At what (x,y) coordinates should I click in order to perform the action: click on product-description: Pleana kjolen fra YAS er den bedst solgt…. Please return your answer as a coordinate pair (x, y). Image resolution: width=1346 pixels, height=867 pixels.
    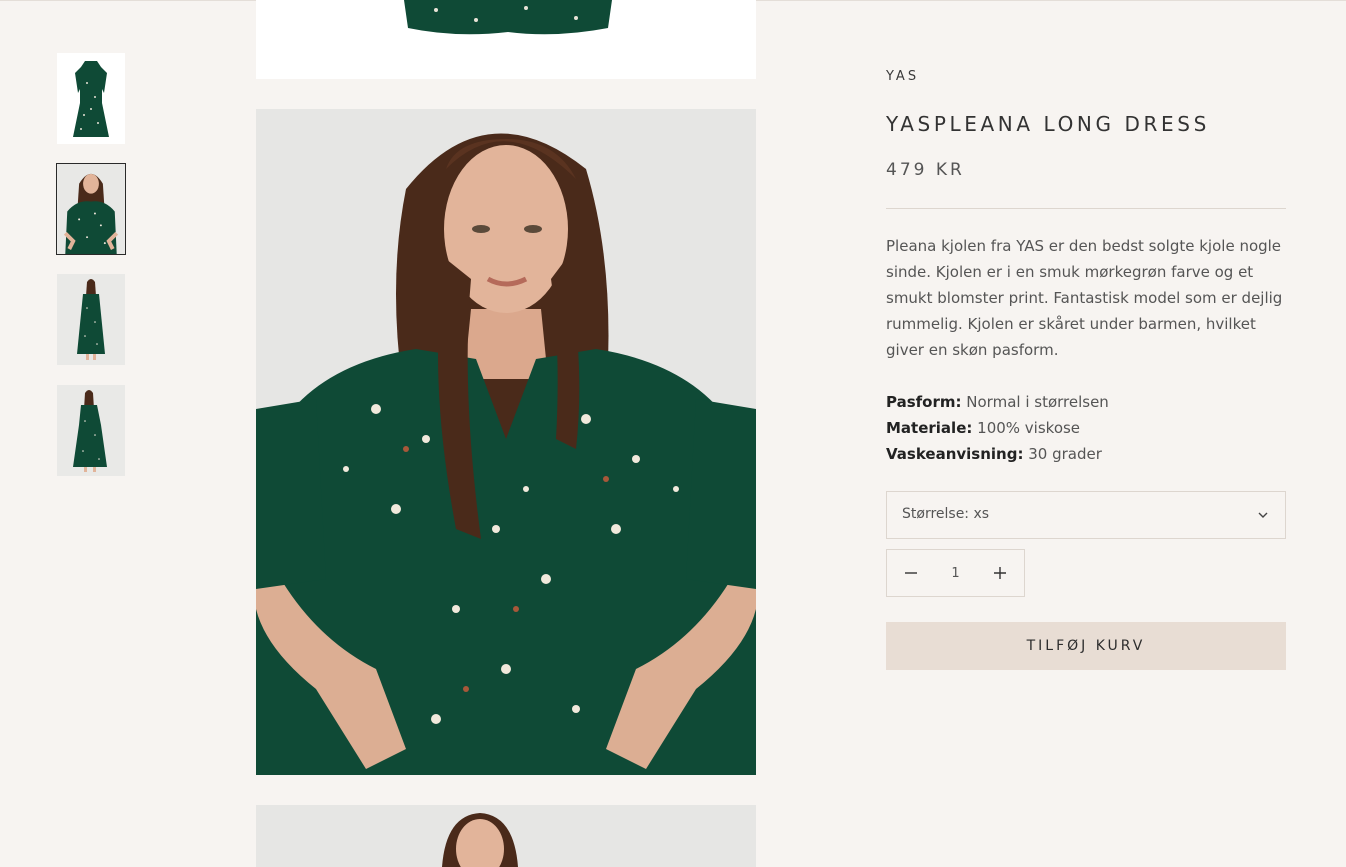
    Looking at the image, I should click on (1084, 298).